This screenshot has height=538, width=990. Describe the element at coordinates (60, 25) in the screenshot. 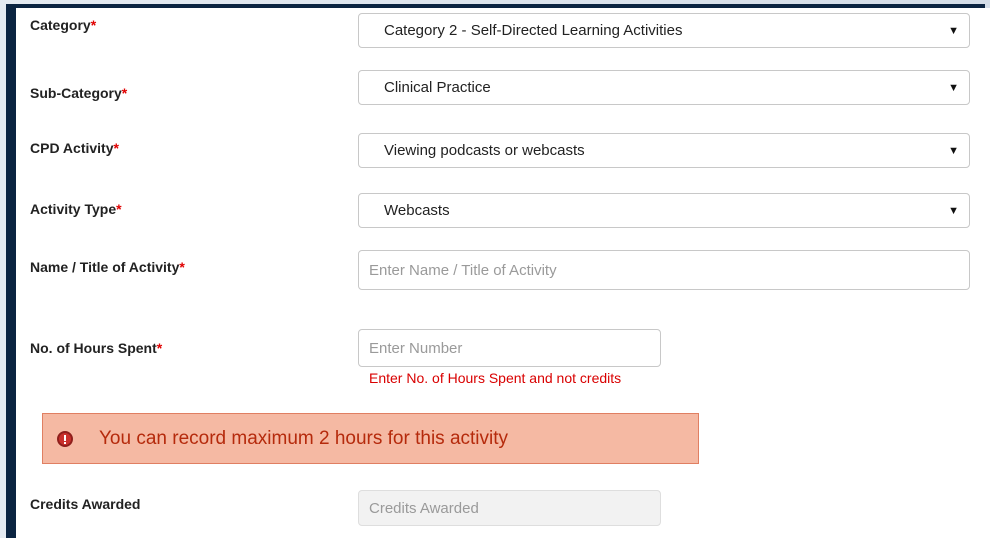

I see `category-label-text: Category` at that location.